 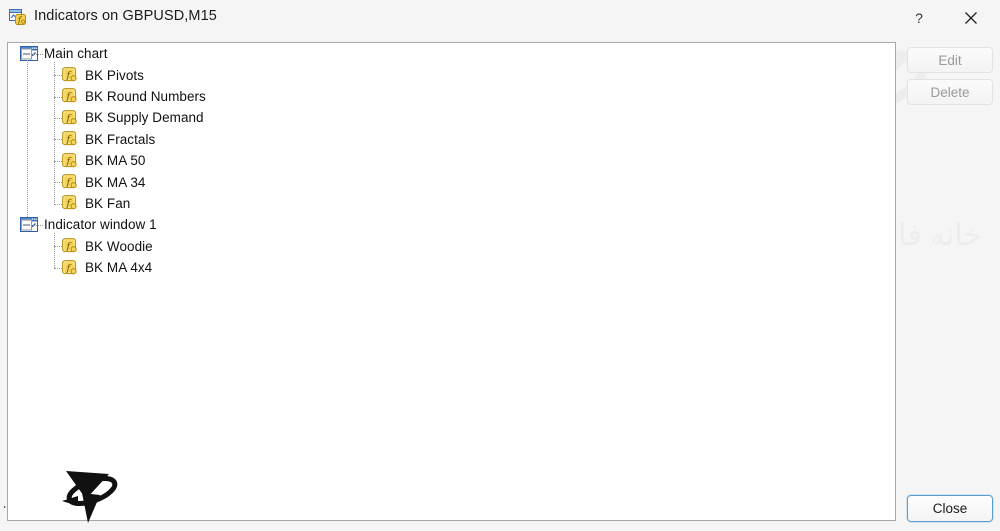 I want to click on help-icon: ?, so click(x=919, y=17).